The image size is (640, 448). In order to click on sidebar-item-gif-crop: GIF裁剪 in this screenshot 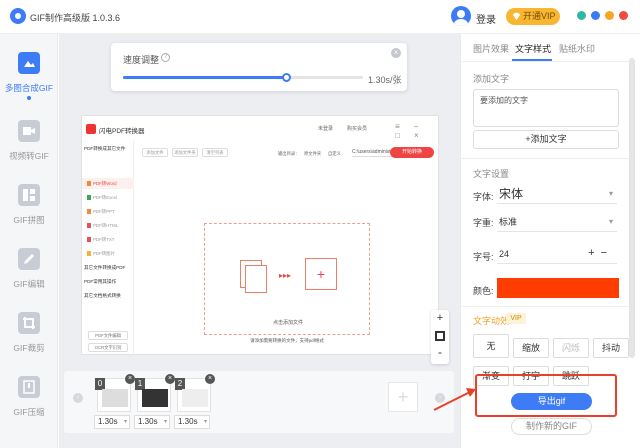, I will do `click(29, 334)`.